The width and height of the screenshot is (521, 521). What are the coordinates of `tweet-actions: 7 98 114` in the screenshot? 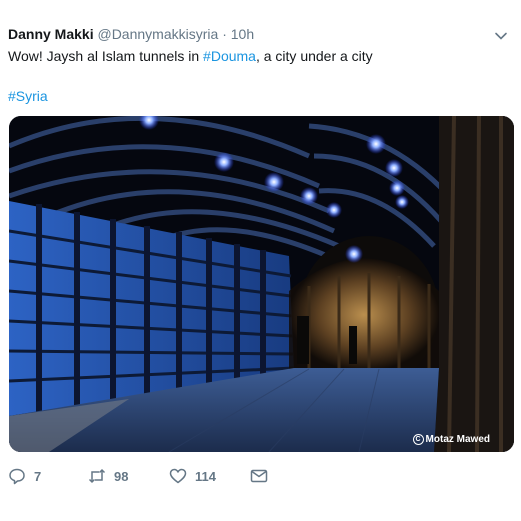 It's located at (208, 477).